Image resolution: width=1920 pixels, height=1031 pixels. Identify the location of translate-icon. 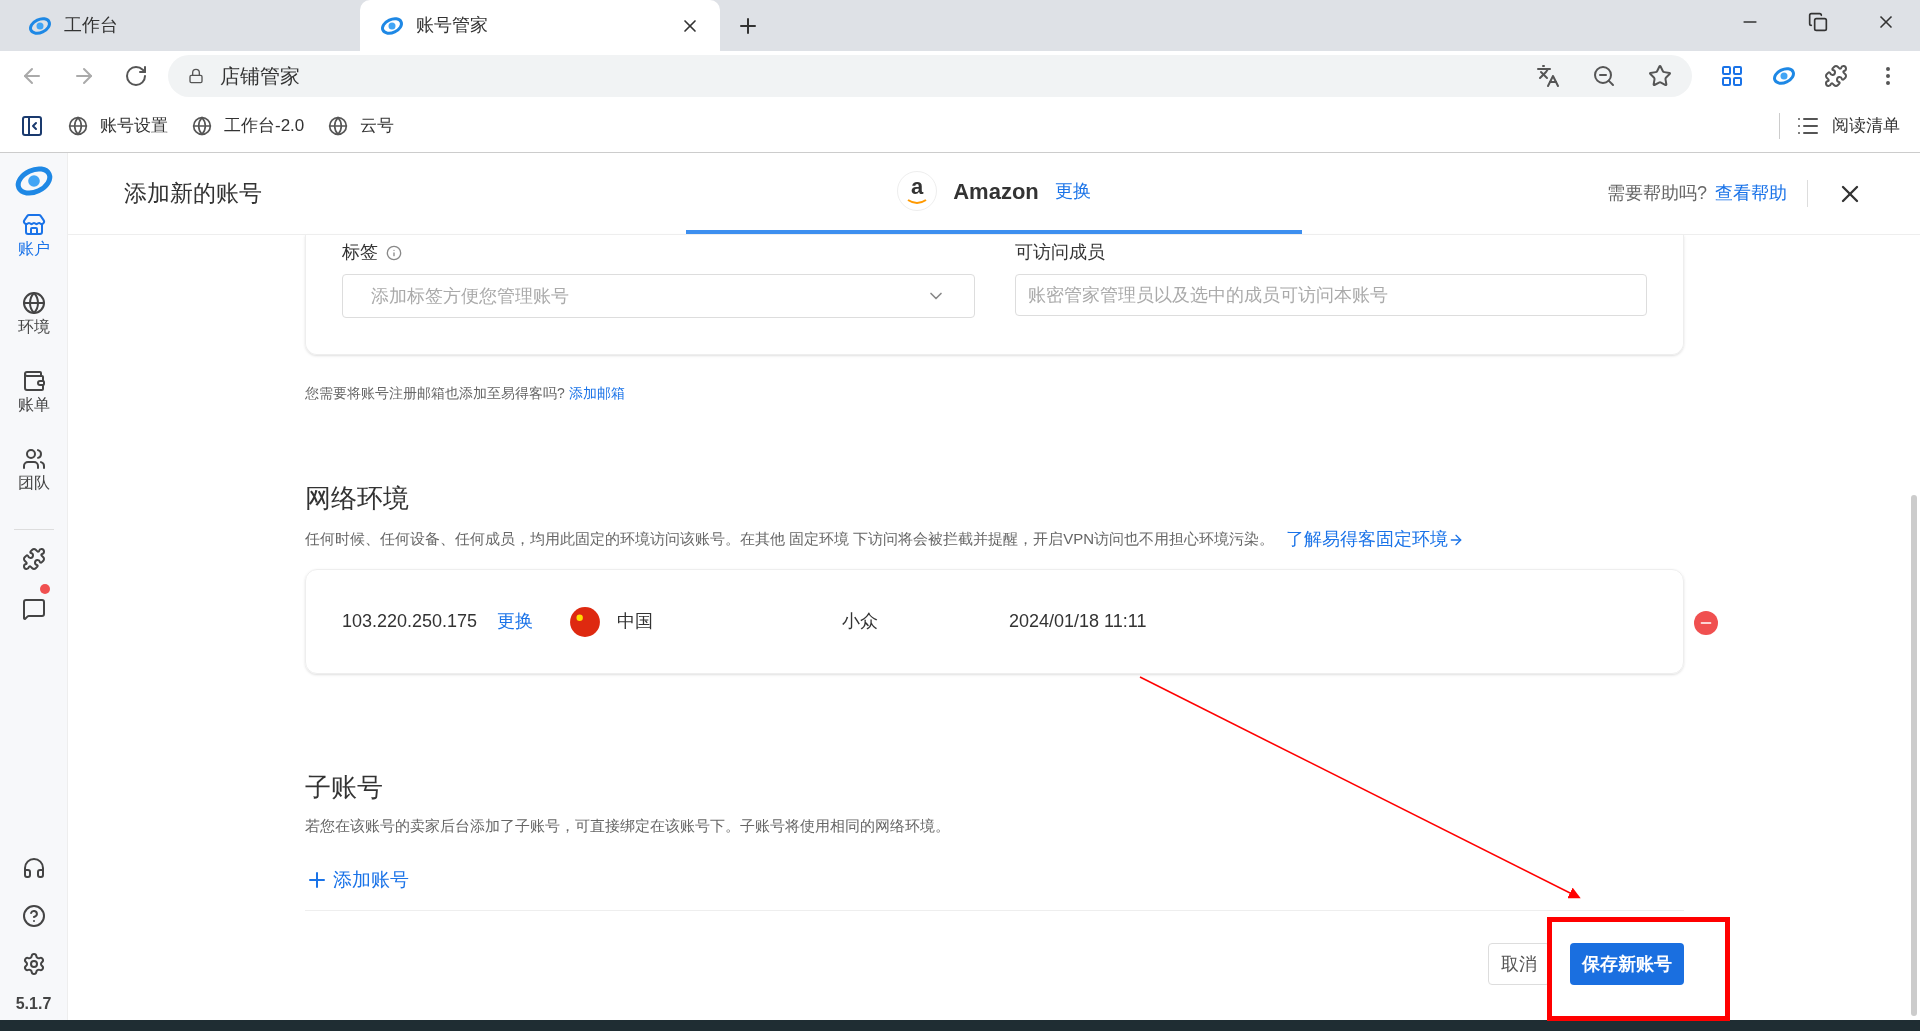
(1548, 75).